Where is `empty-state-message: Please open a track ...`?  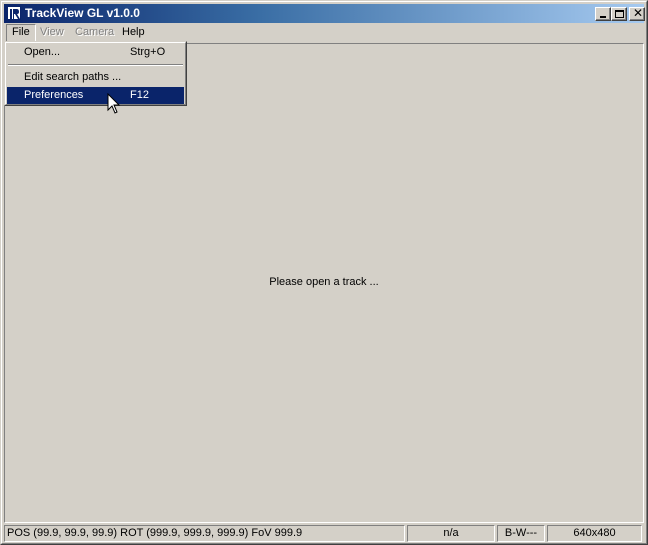 empty-state-message: Please open a track ... is located at coordinates (324, 282).